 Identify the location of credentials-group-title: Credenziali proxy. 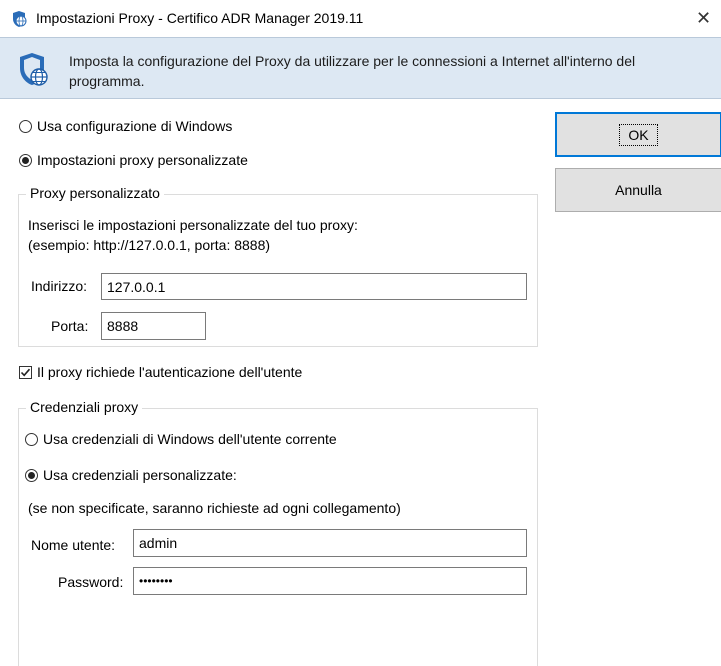
(84, 407).